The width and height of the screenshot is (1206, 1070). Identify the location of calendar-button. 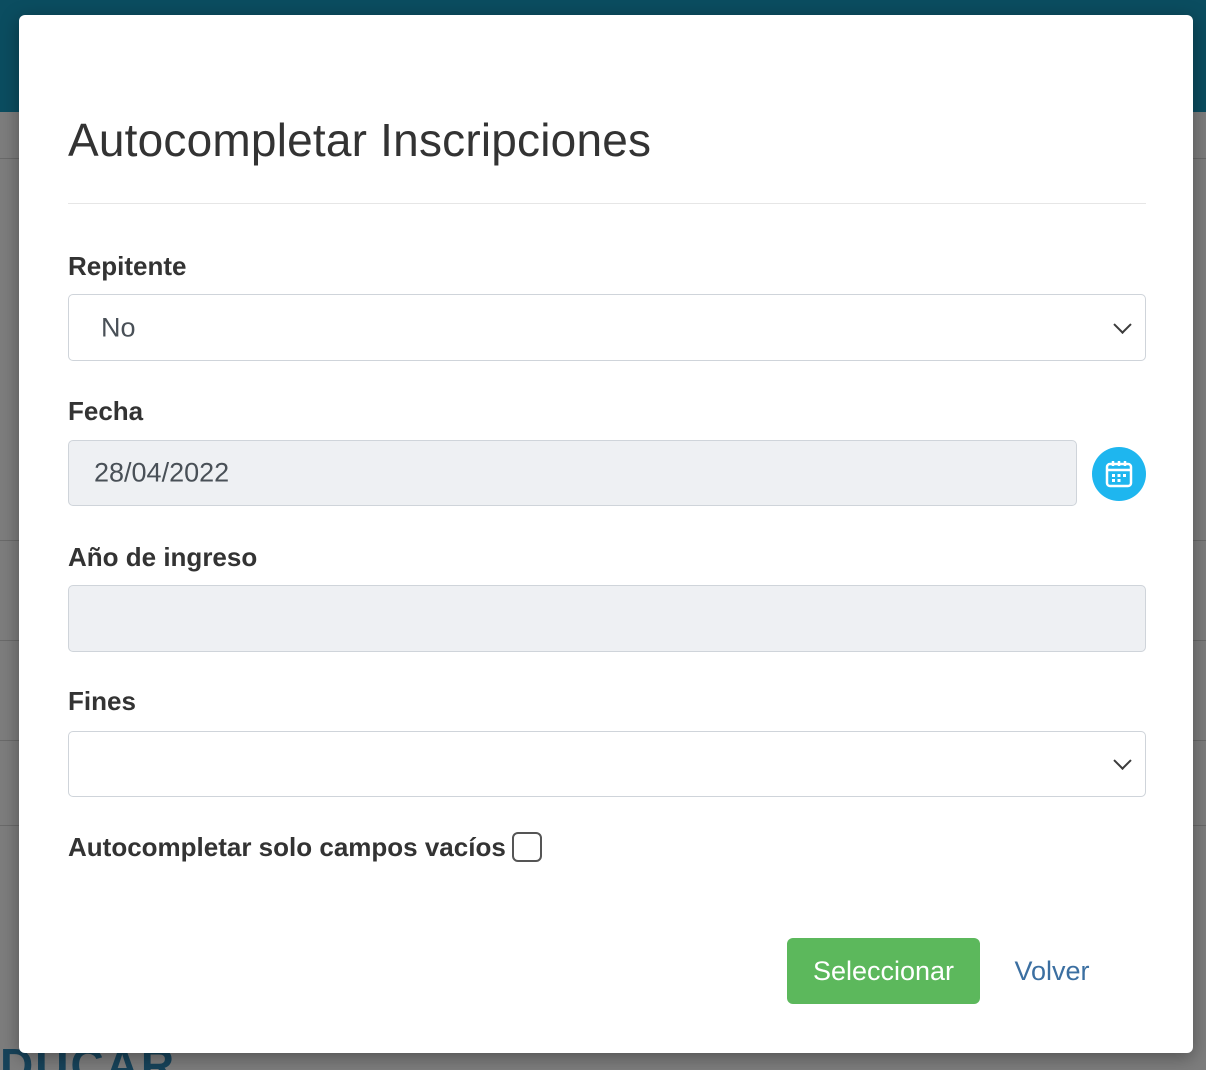
(1119, 474).